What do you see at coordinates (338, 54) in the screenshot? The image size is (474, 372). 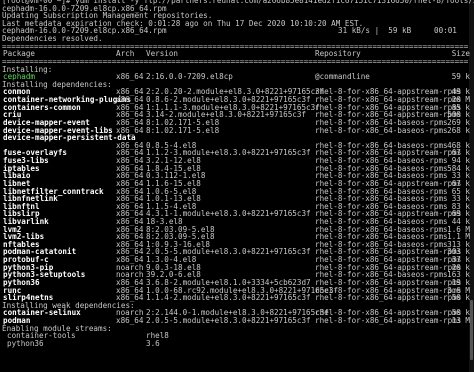 I see `header-repository: Repository` at bounding box center [338, 54].